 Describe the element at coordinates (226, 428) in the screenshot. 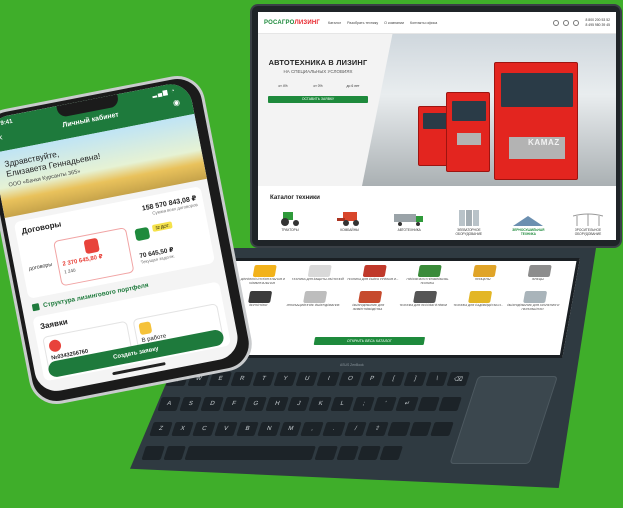

I see `key: V` at that location.